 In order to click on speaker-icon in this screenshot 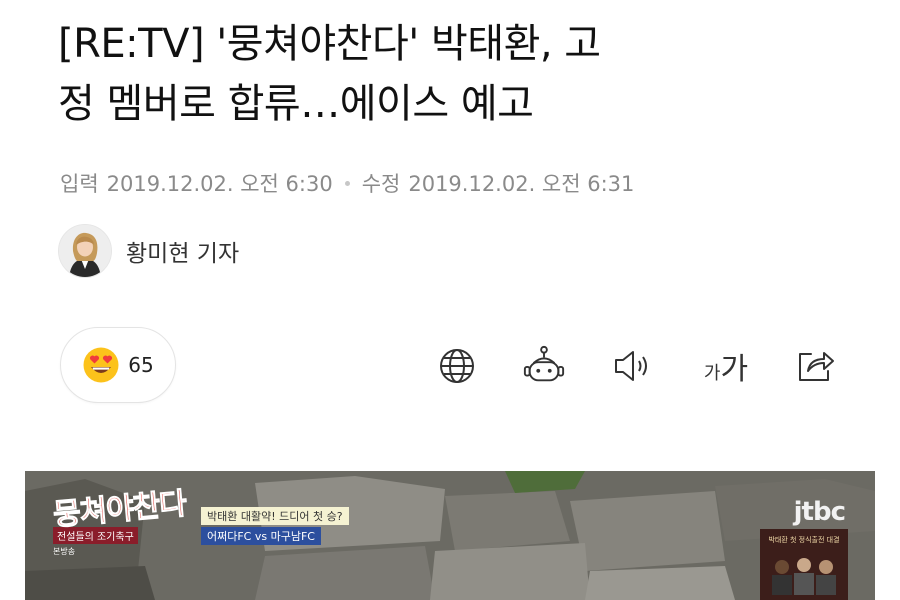, I will do `click(631, 366)`.